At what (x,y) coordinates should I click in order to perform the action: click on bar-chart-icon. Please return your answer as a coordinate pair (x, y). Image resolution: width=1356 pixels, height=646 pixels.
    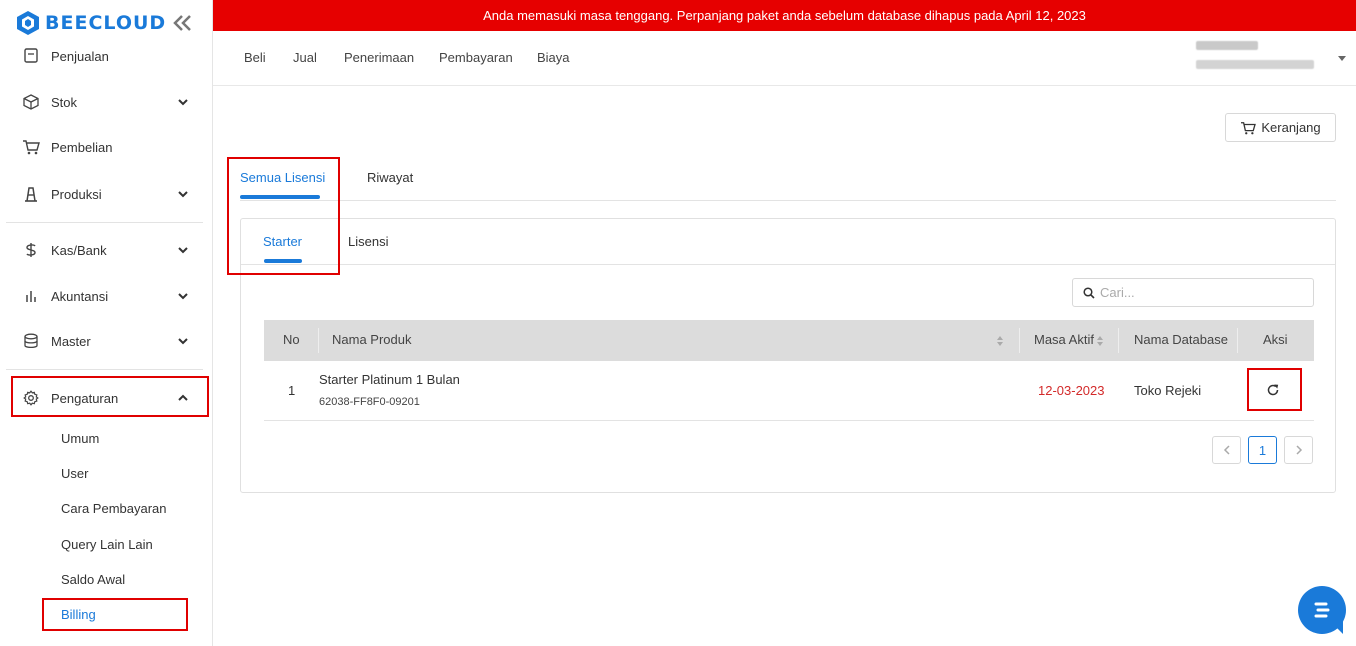
    Looking at the image, I should click on (31, 296).